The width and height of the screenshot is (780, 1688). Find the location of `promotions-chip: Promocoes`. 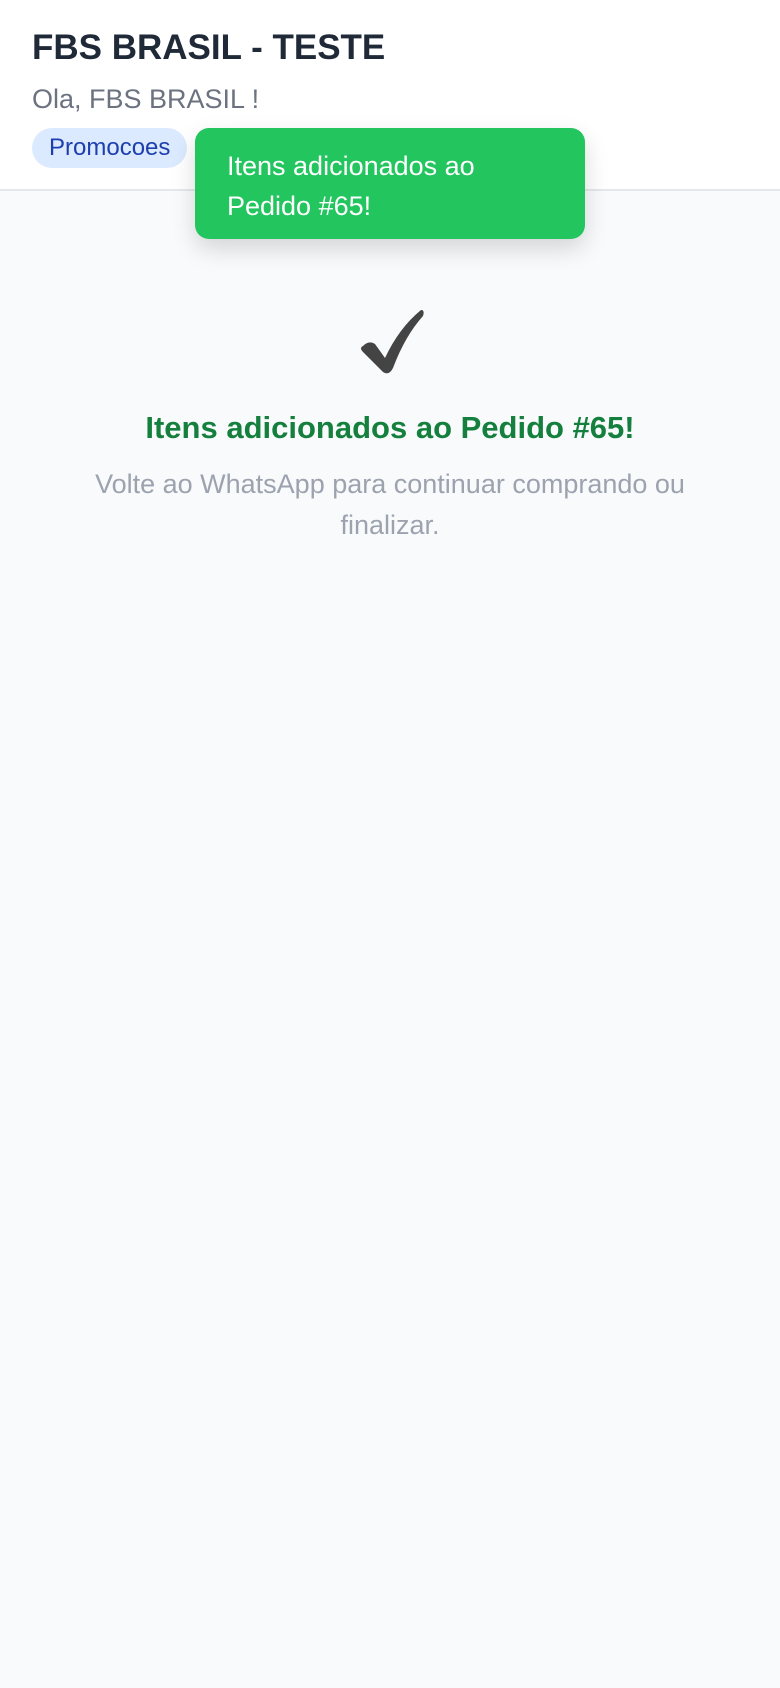

promotions-chip: Promocoes is located at coordinates (110, 148).